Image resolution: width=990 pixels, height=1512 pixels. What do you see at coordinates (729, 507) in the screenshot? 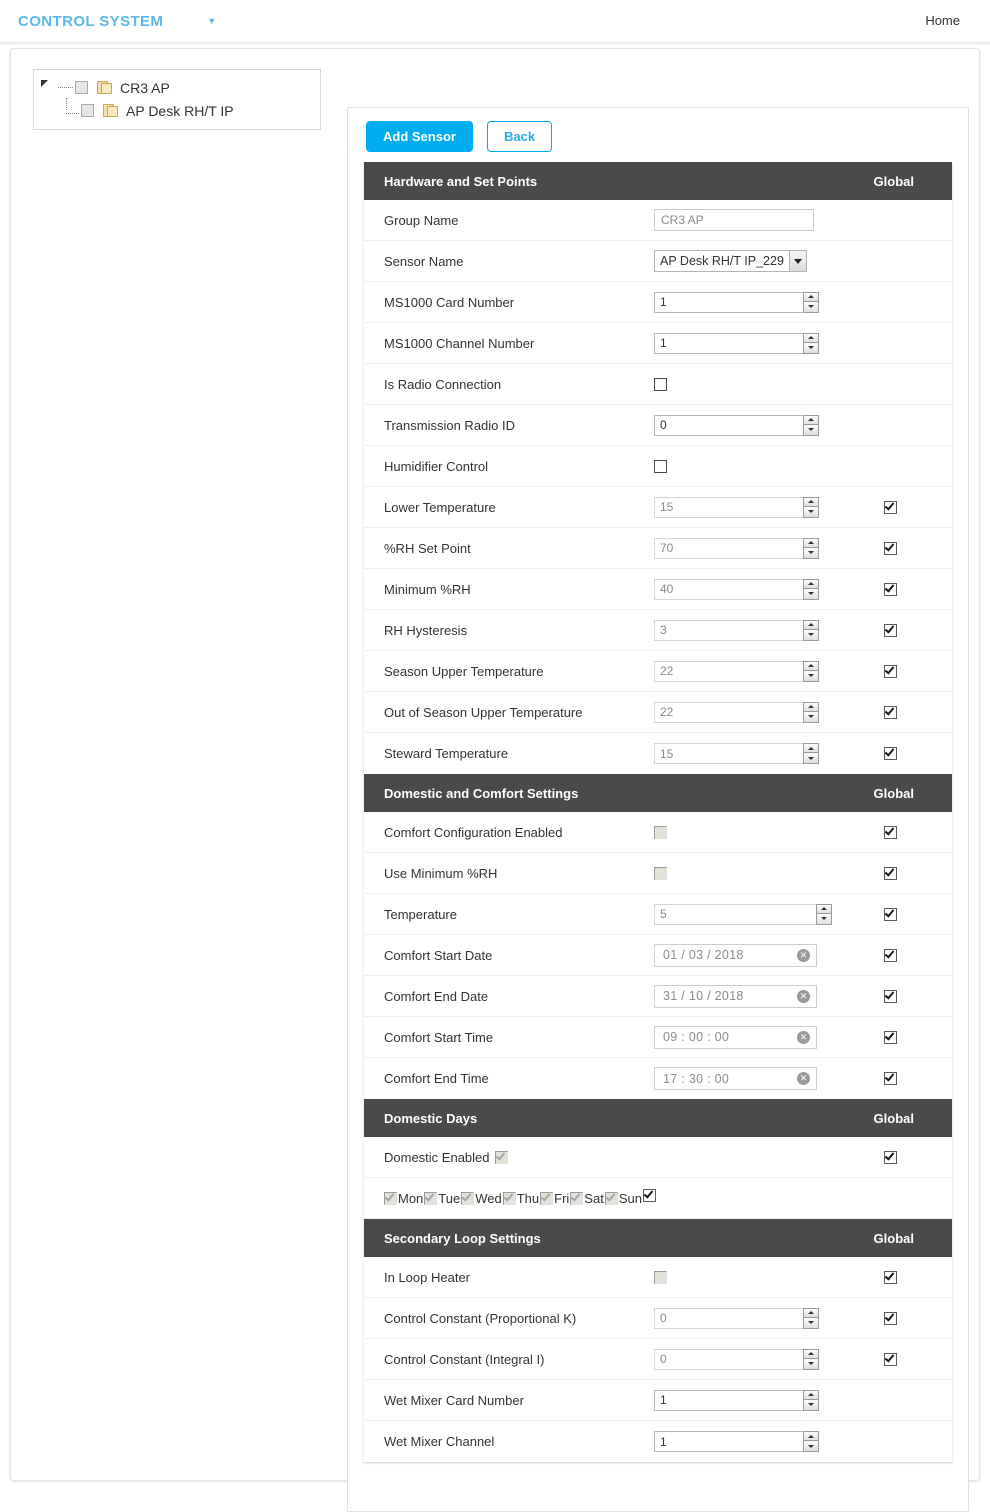
I see `lower-temperature-input` at bounding box center [729, 507].